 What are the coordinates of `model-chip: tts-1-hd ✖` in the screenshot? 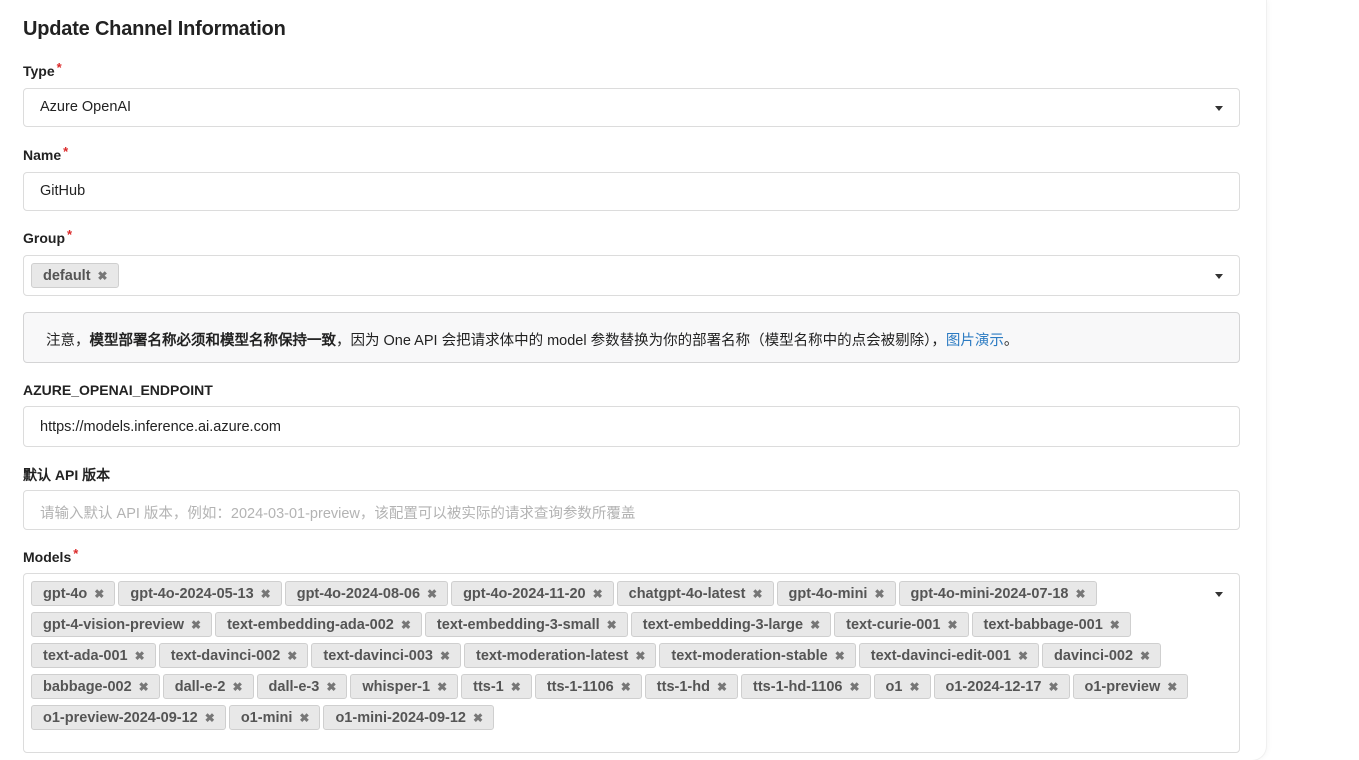 It's located at (691, 686).